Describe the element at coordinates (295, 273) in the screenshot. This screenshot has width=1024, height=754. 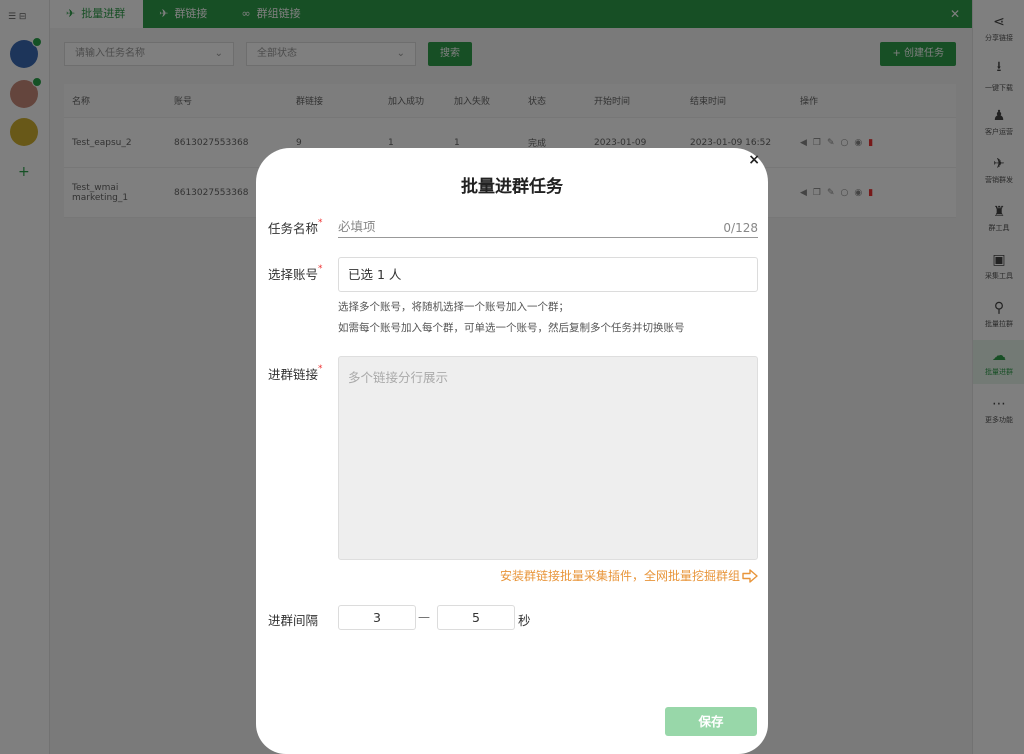
I see `account-label: 选择账号*` at that location.